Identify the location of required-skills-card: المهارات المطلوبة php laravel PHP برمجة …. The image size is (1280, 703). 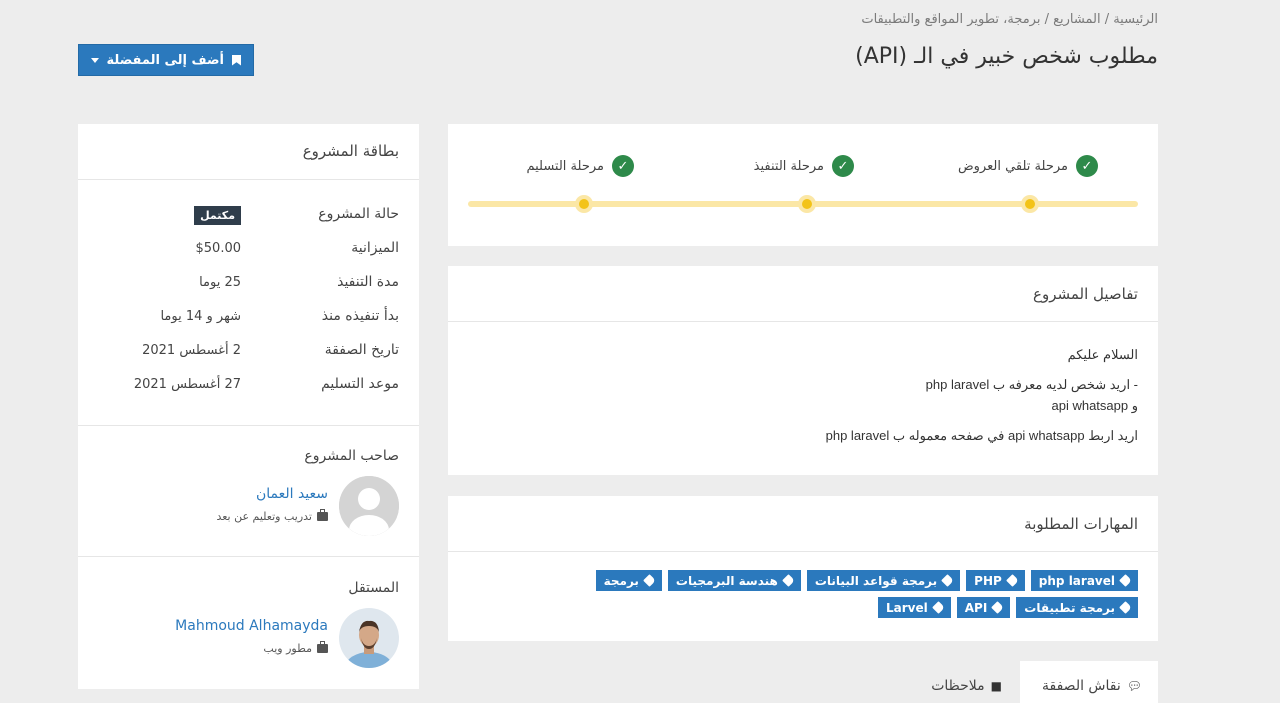
(803, 568).